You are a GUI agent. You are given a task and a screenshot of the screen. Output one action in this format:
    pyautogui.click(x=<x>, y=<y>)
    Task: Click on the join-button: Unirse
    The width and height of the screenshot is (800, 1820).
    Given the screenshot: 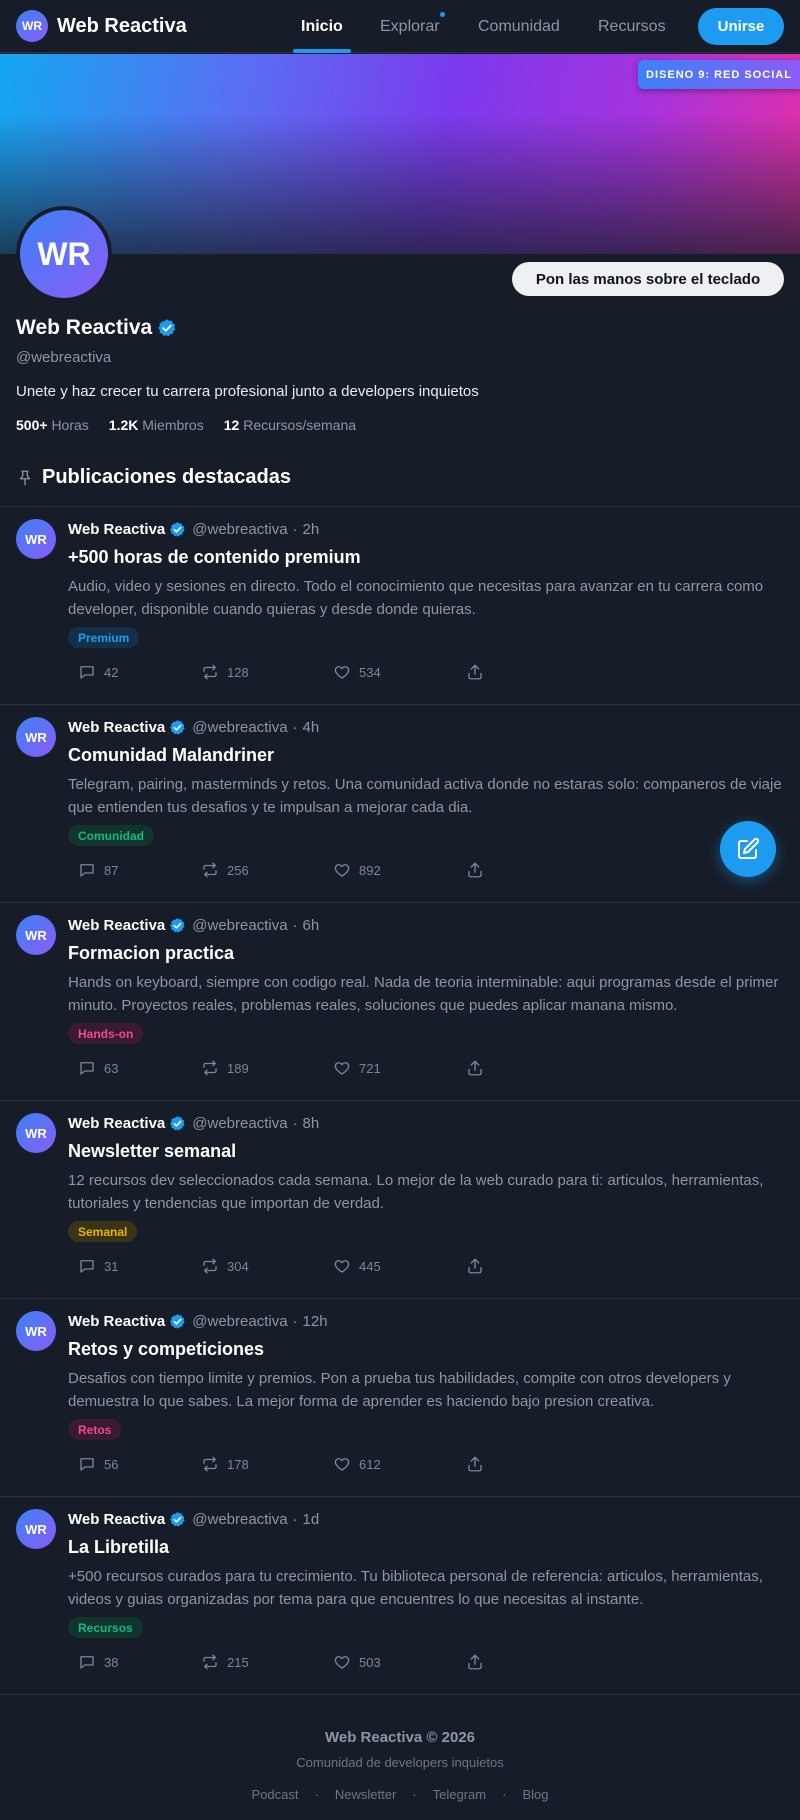 What is the action you would take?
    pyautogui.click(x=741, y=26)
    